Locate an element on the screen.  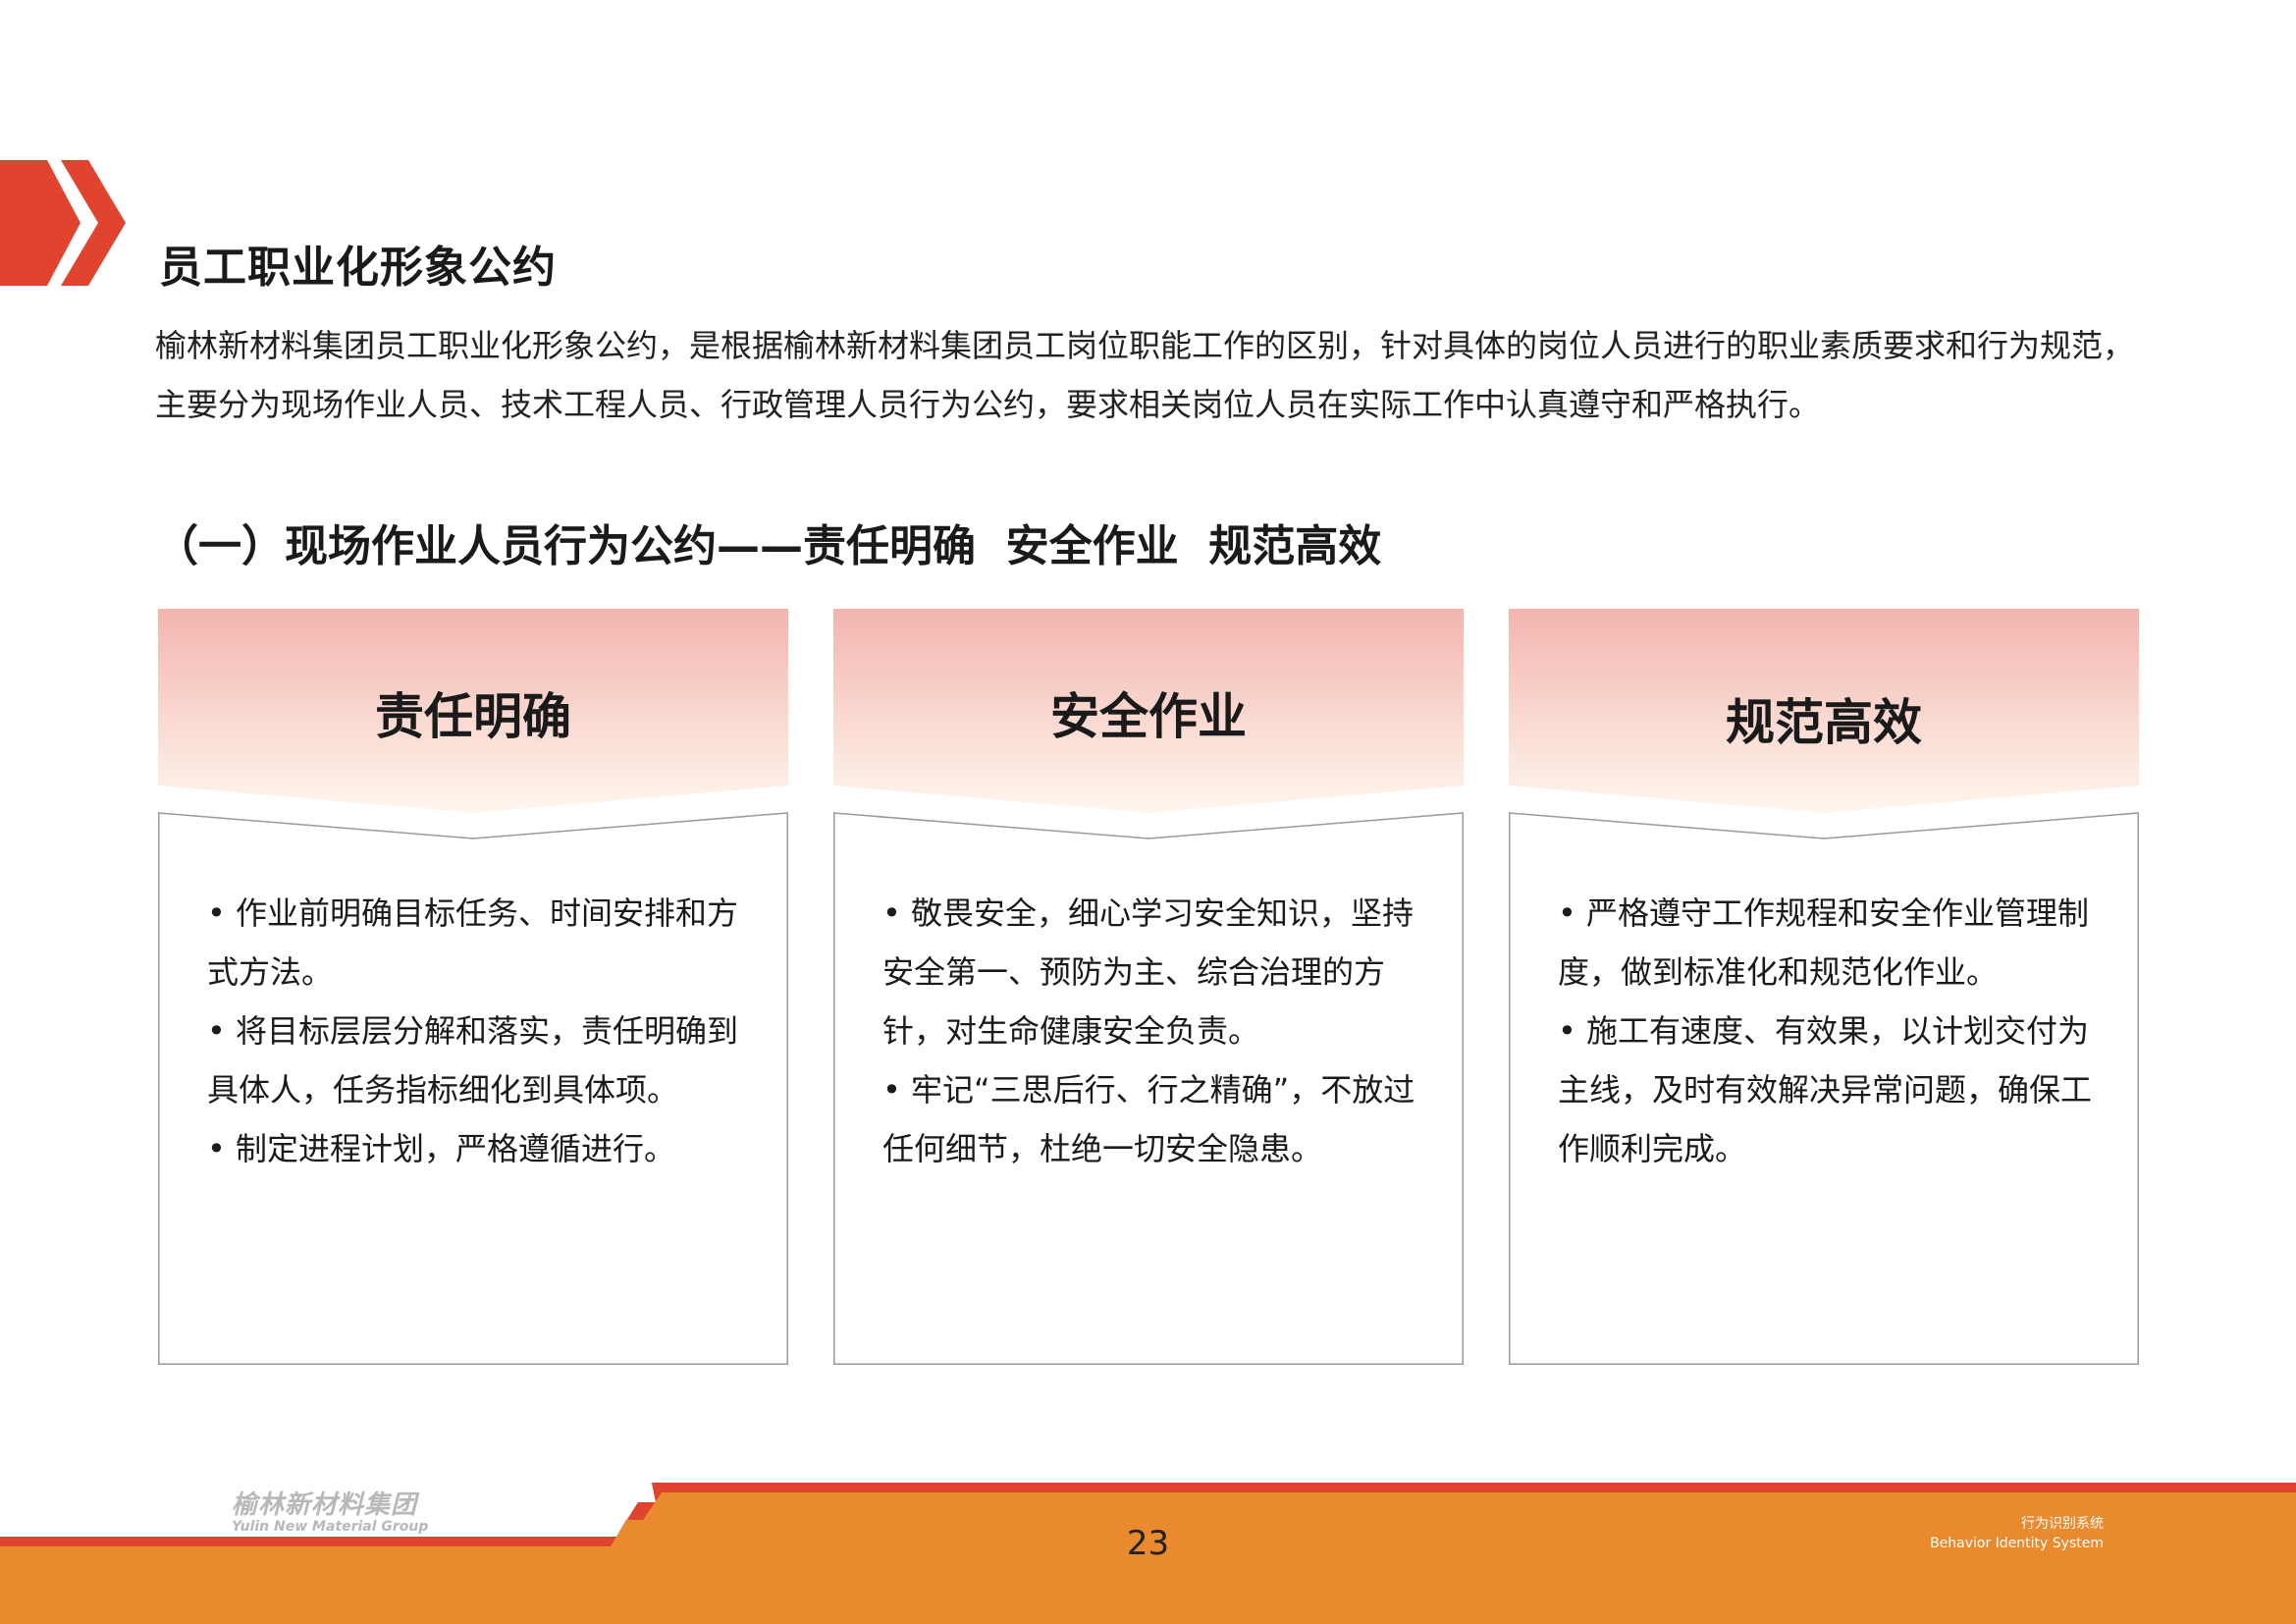
bullet-item: • 严格遵守工作规程和安全作业管理制度，做到标准化和规范化作业。 is located at coordinates (1824, 942).